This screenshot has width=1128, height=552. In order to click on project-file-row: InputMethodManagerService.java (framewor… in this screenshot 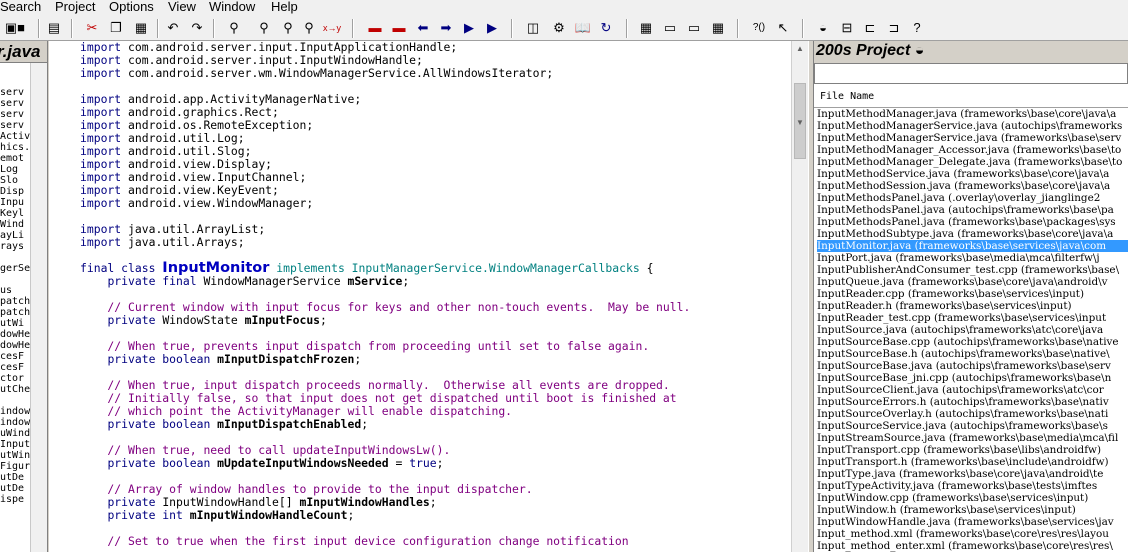, I will do `click(972, 138)`.